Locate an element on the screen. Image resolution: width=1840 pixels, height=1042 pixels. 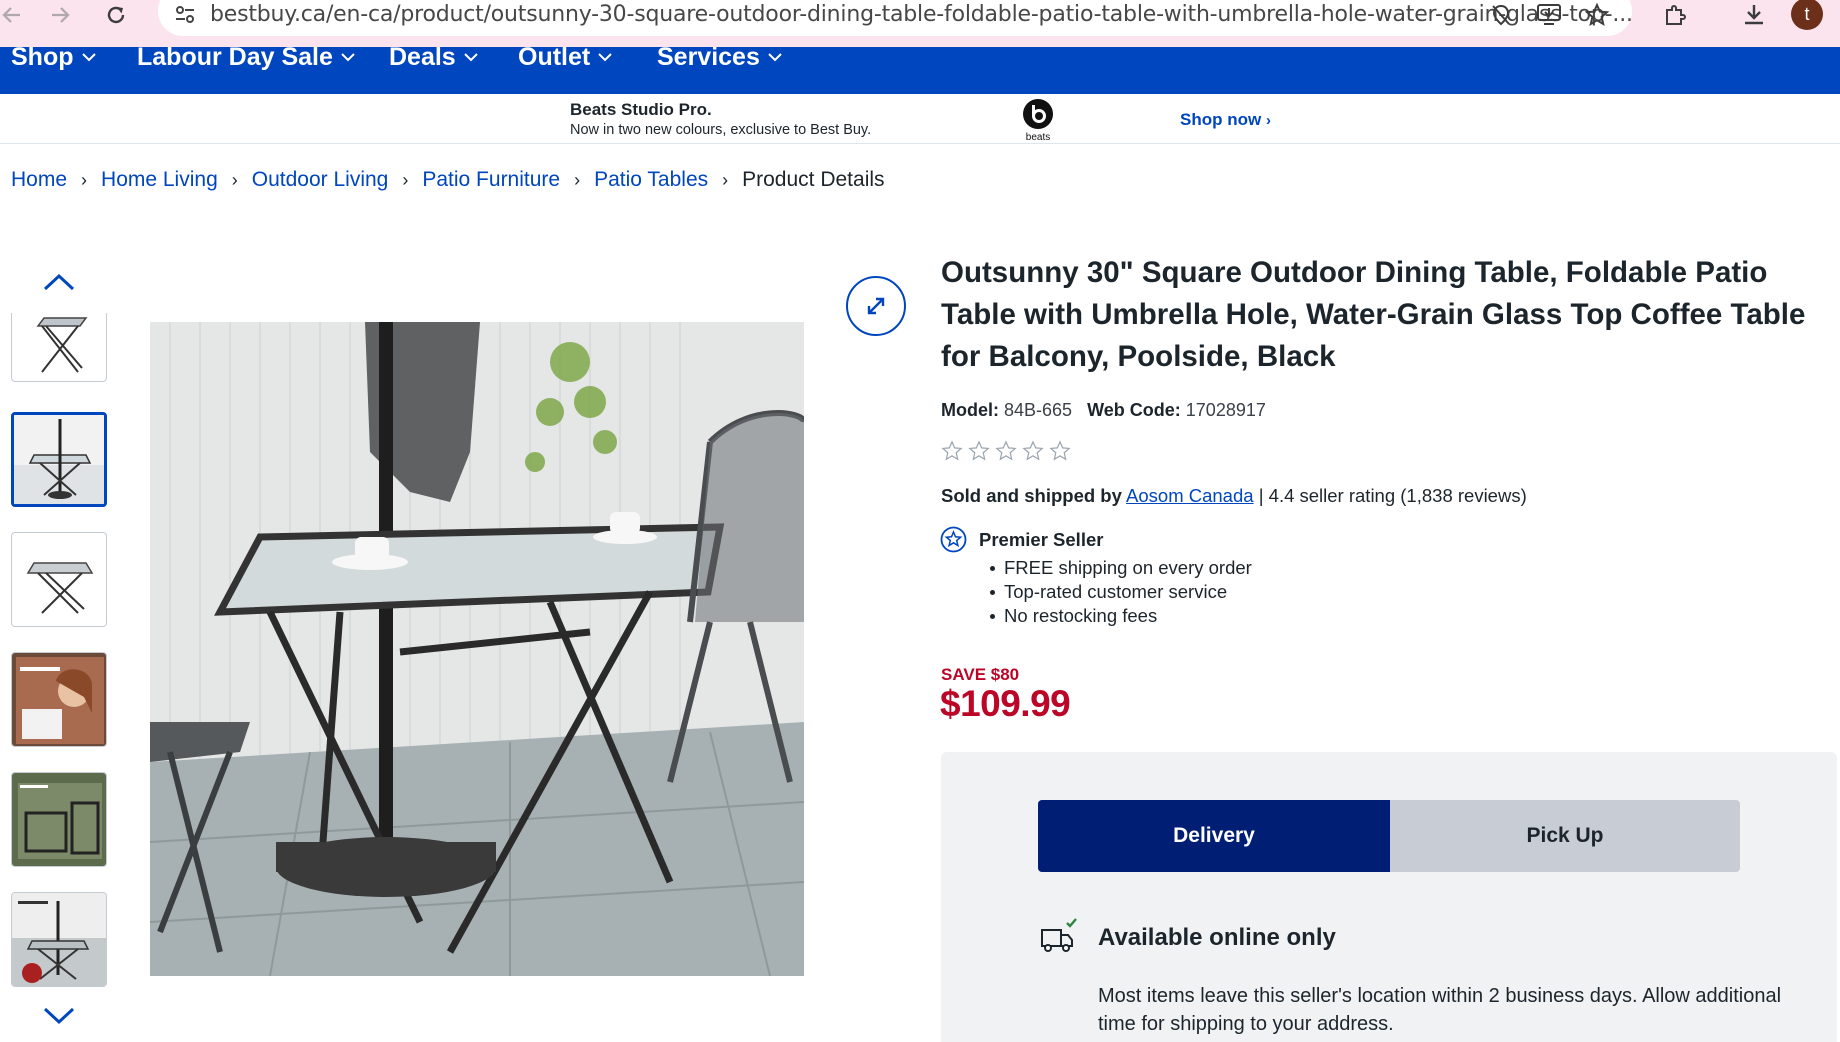
rating-stars is located at coordinates (1006, 451).